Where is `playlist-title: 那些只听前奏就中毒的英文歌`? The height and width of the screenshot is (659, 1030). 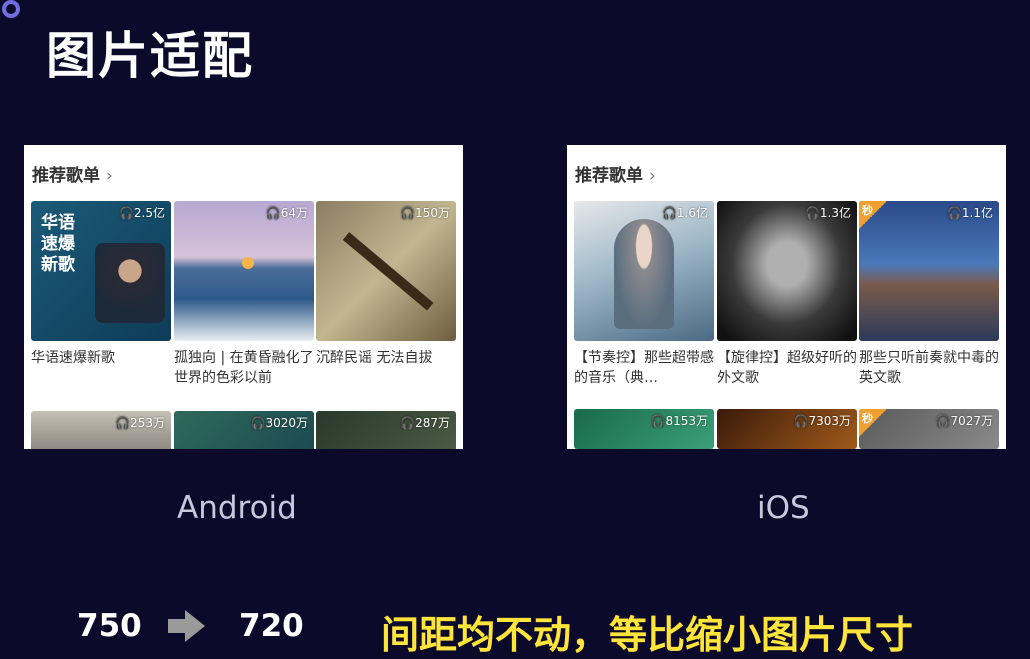
playlist-title: 那些只听前奏就中毒的英文歌 is located at coordinates (929, 368).